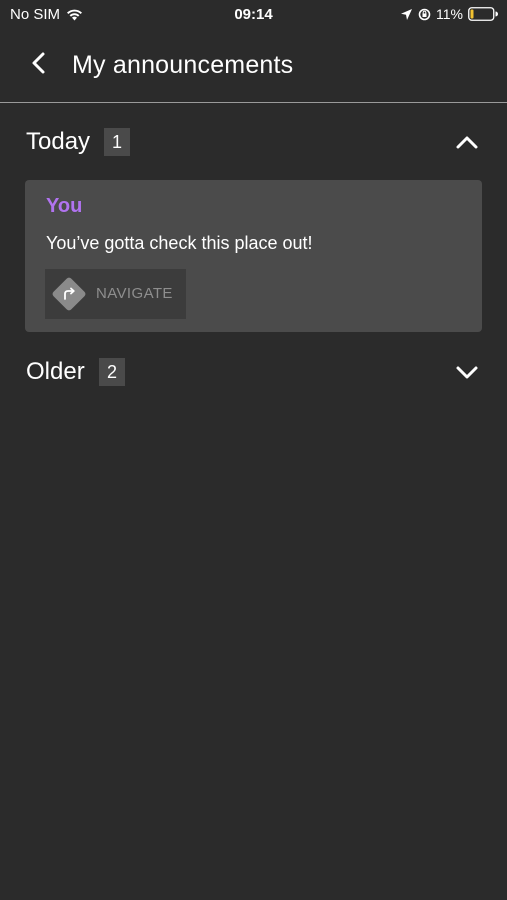  Describe the element at coordinates (134, 293) in the screenshot. I see `navigate-label: NAVIGATE` at that location.